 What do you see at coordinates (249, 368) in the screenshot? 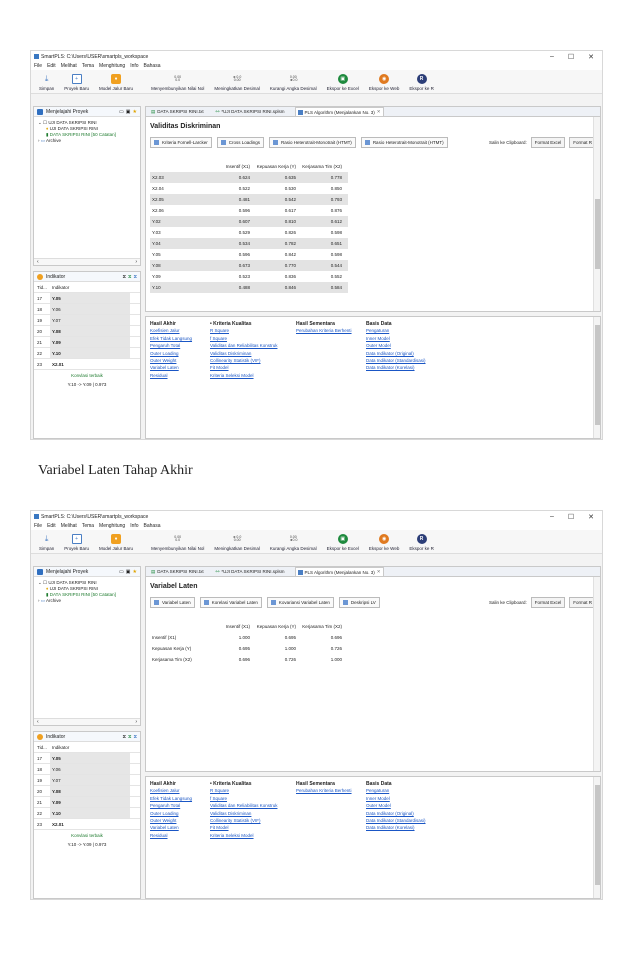
I see `link-model-fit: Fit Model` at bounding box center [249, 368].